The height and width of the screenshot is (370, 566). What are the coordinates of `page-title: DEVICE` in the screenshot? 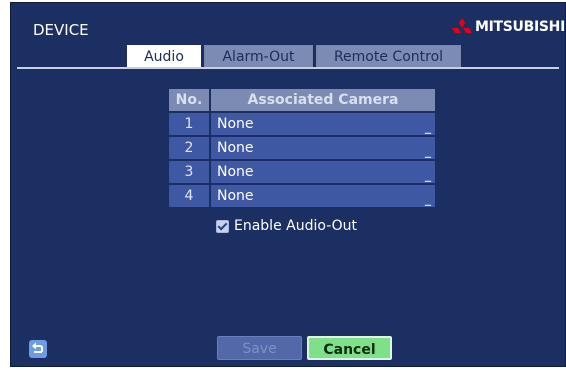 It's located at (61, 30).